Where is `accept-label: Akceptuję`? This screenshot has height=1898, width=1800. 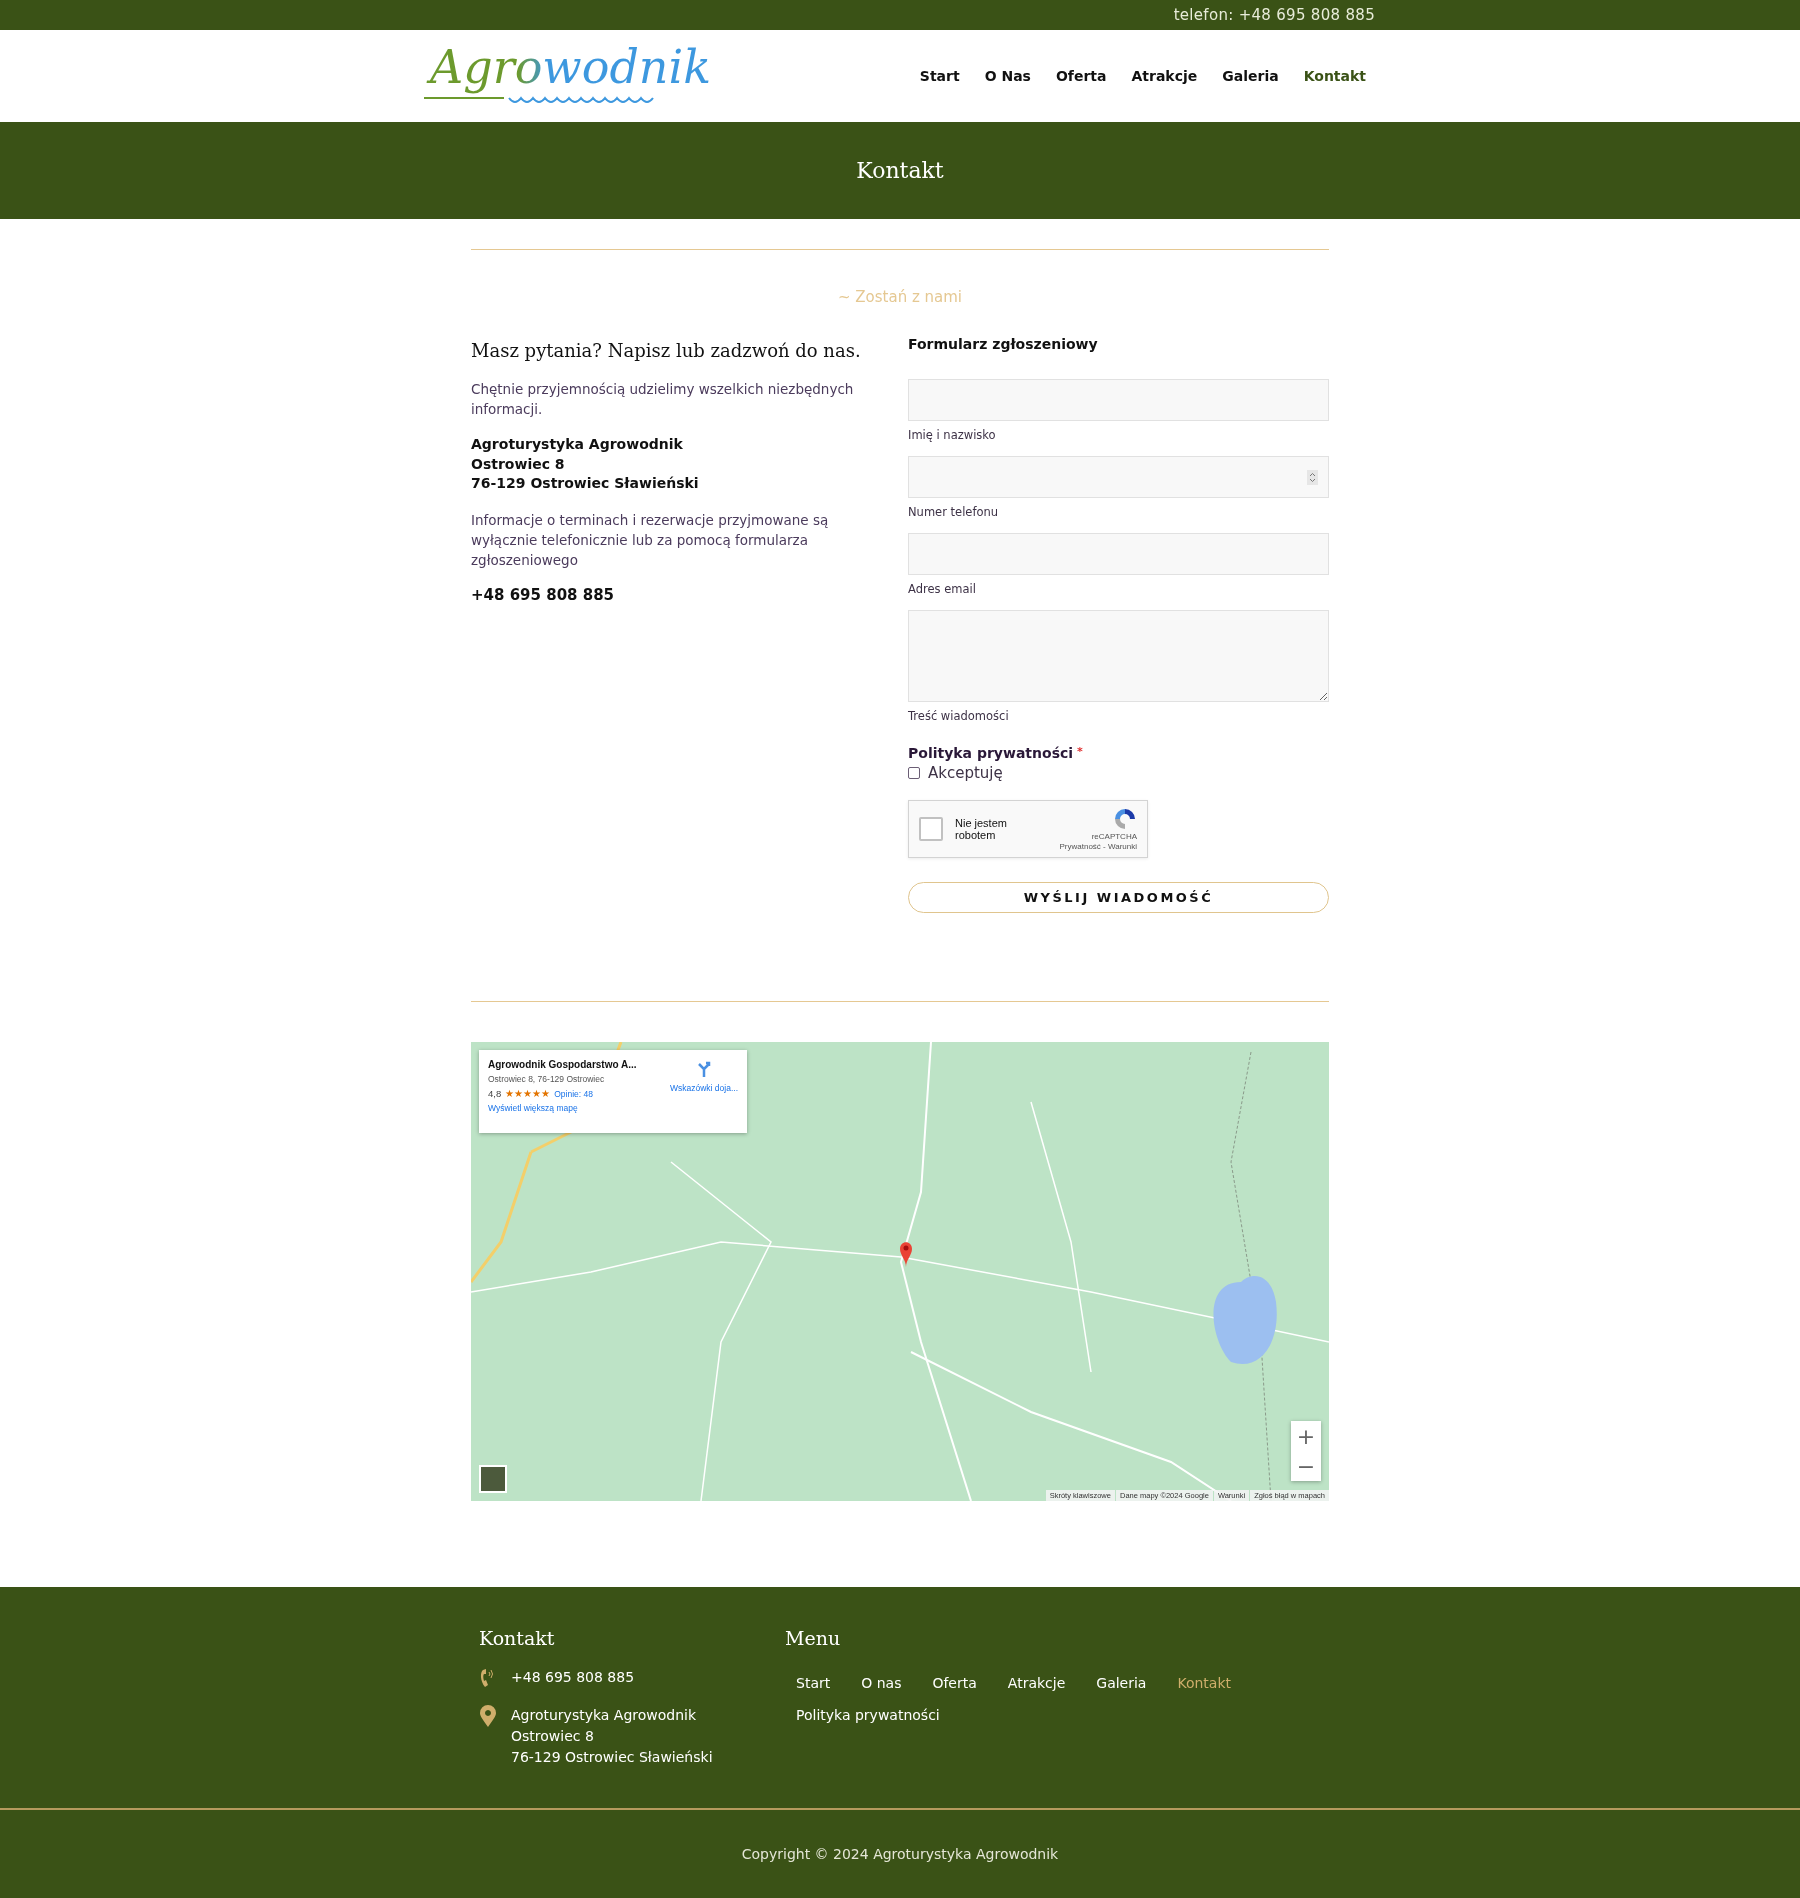 accept-label: Akceptuję is located at coordinates (965, 773).